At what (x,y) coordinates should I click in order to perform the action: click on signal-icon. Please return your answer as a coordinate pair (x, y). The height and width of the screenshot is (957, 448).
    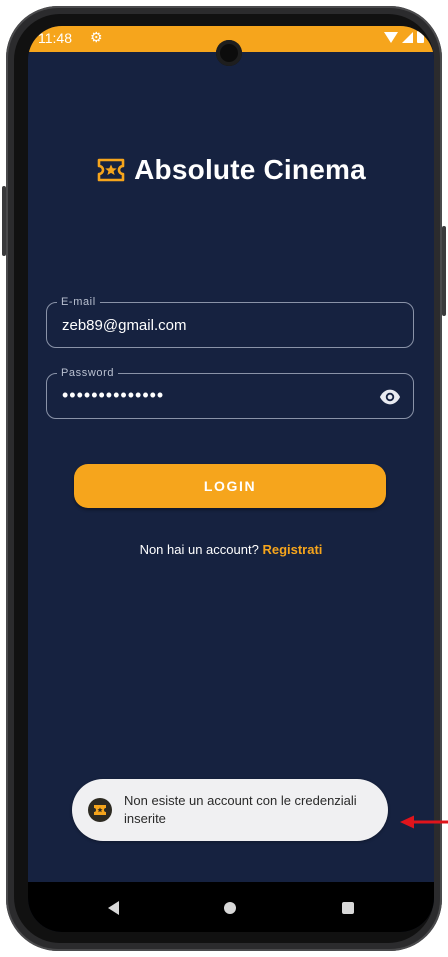
    Looking at the image, I should click on (407, 37).